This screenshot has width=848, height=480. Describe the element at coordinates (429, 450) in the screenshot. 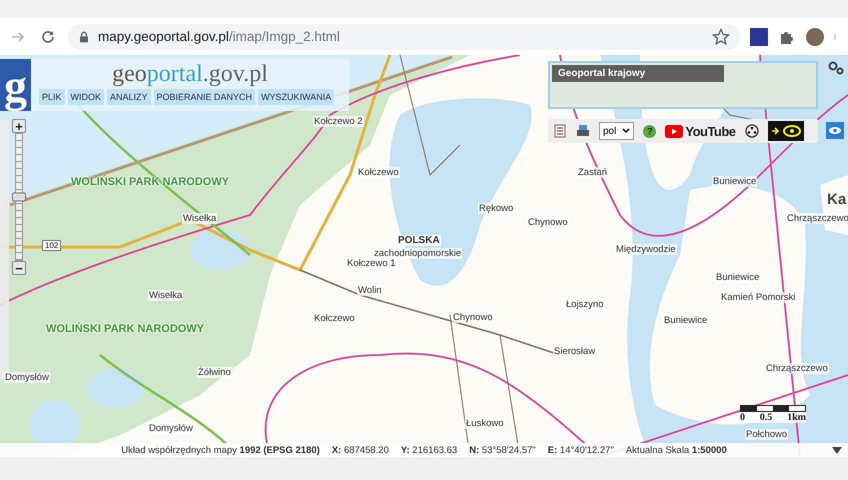

I see `status-text: Y: 216163.63` at that location.